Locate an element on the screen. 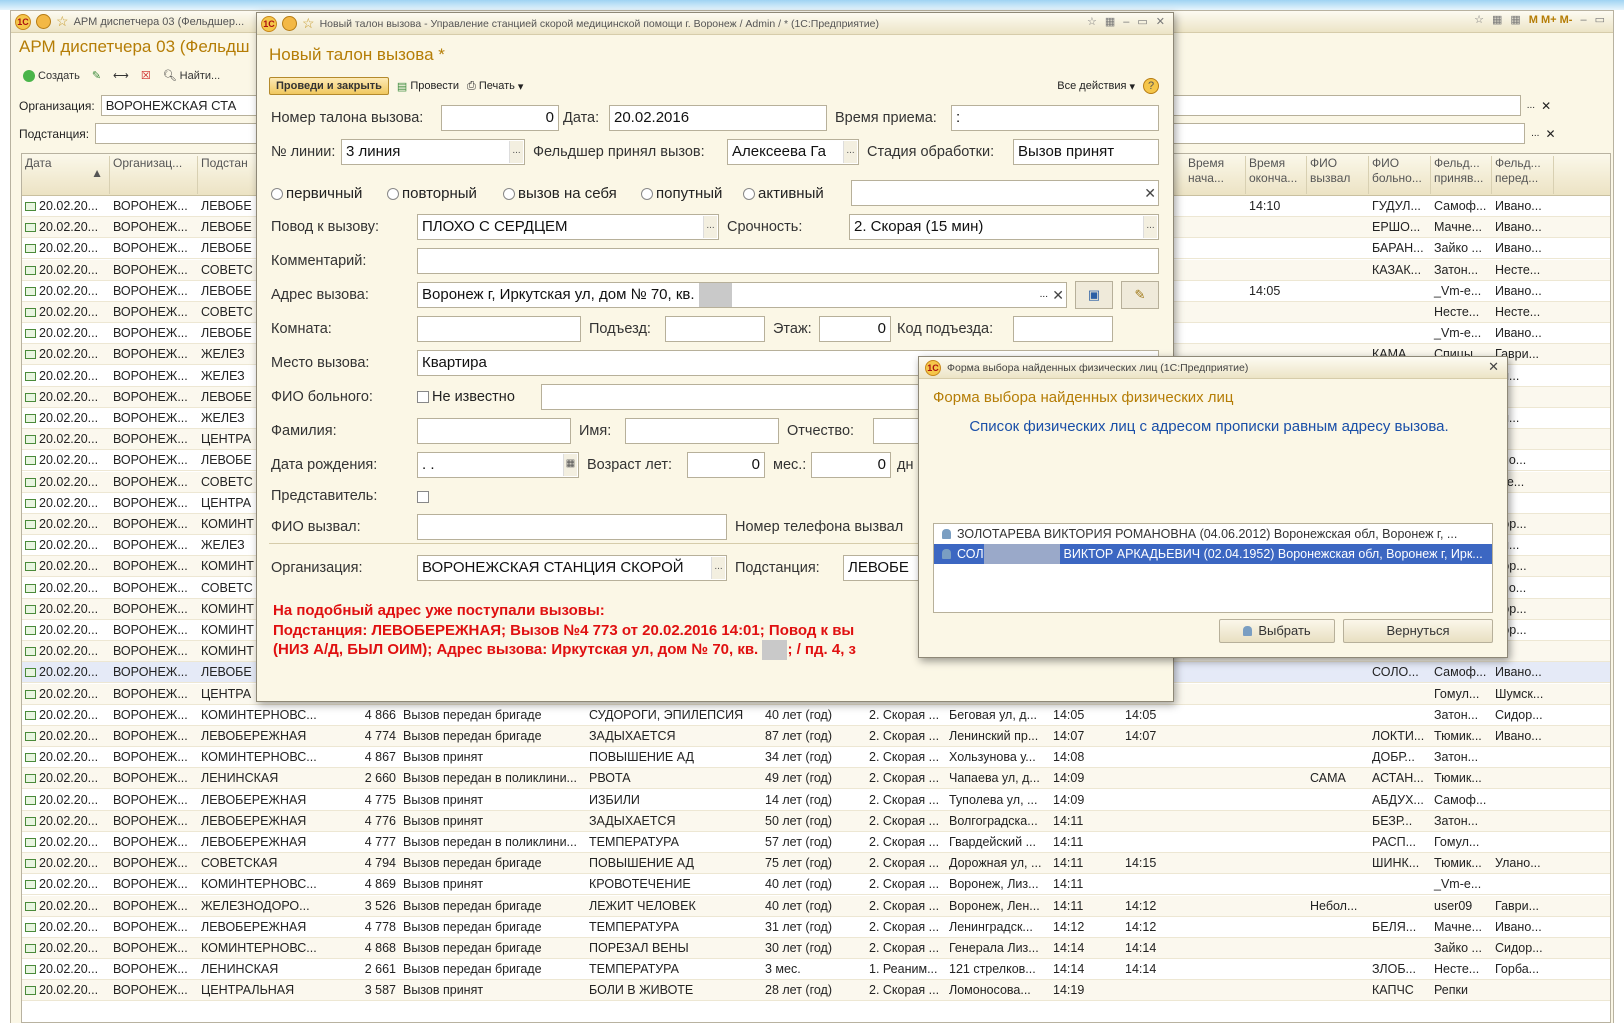  caller-field is located at coordinates (572, 527).